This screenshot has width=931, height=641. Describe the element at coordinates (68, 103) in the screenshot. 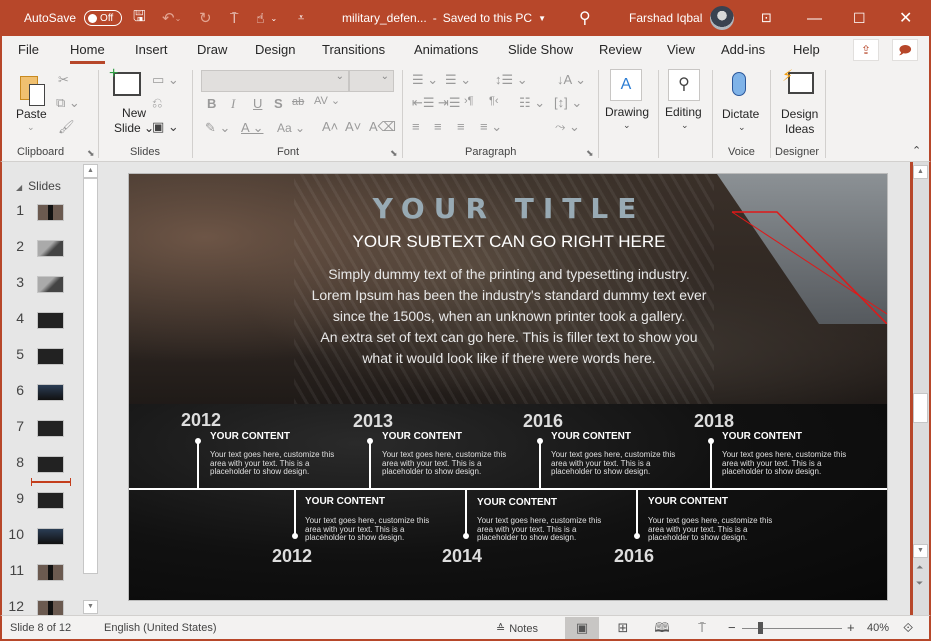

I see `copy-icon: ⧉ ⌄` at that location.